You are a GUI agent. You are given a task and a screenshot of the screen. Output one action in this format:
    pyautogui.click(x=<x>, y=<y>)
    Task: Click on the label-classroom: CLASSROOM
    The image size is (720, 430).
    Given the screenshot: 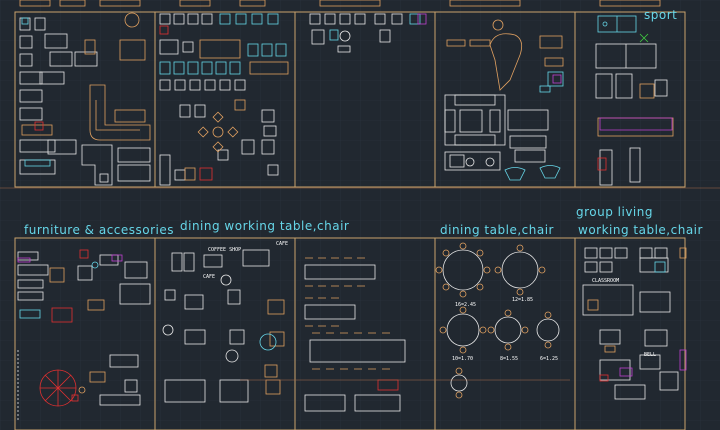 What is the action you would take?
    pyautogui.click(x=606, y=281)
    